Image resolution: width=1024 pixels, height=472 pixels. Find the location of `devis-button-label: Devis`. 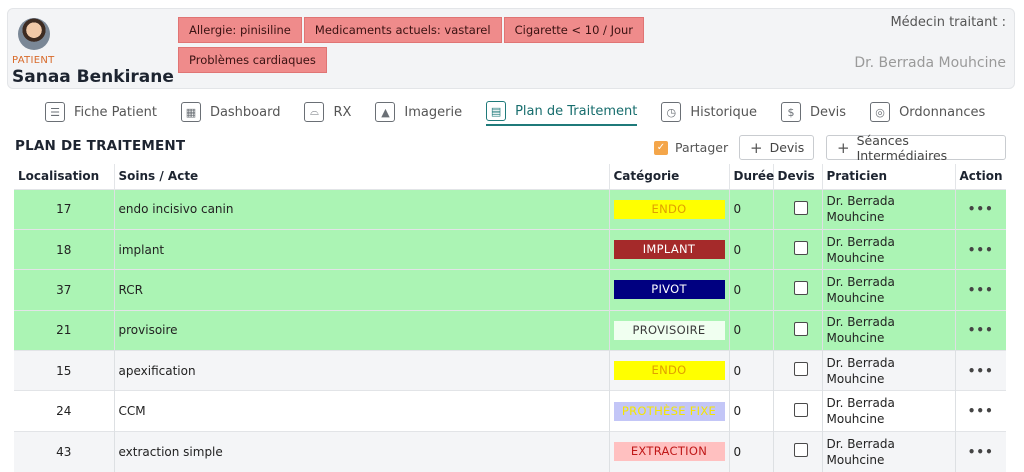

devis-button-label: Devis is located at coordinates (787, 147).